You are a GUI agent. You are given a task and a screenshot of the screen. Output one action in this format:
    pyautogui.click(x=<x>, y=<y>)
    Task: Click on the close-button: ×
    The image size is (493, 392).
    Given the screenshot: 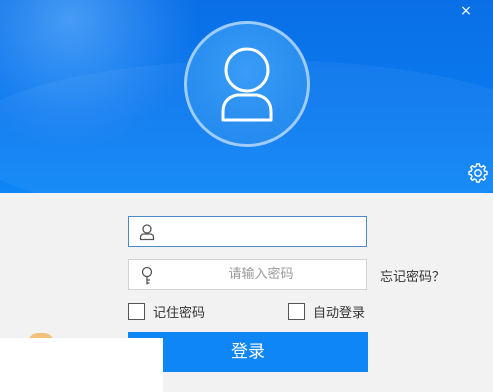 What is the action you would take?
    pyautogui.click(x=466, y=11)
    